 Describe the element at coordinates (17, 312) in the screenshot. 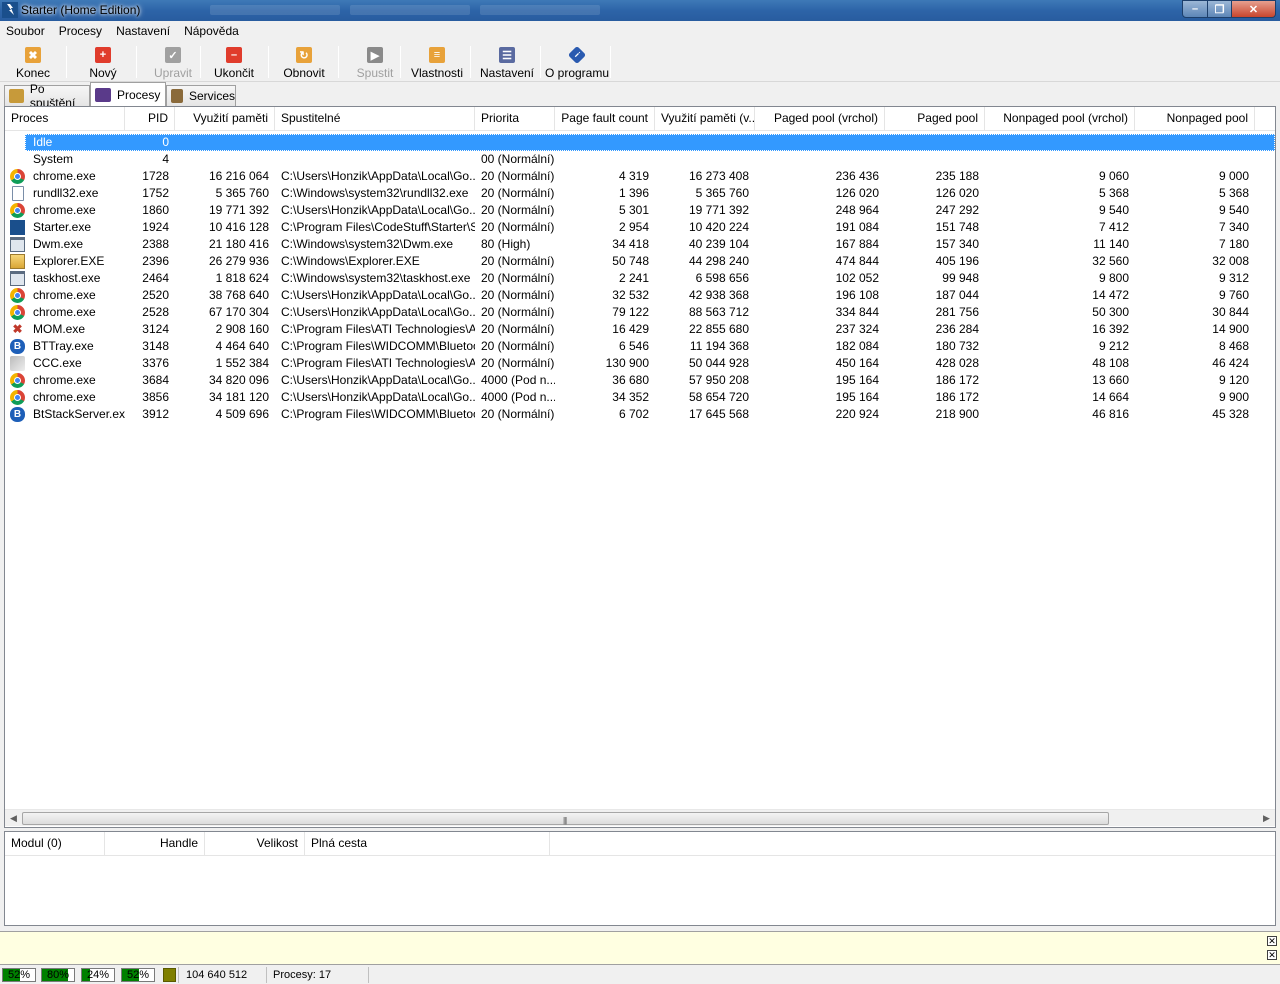

I see `chrome-icon` at that location.